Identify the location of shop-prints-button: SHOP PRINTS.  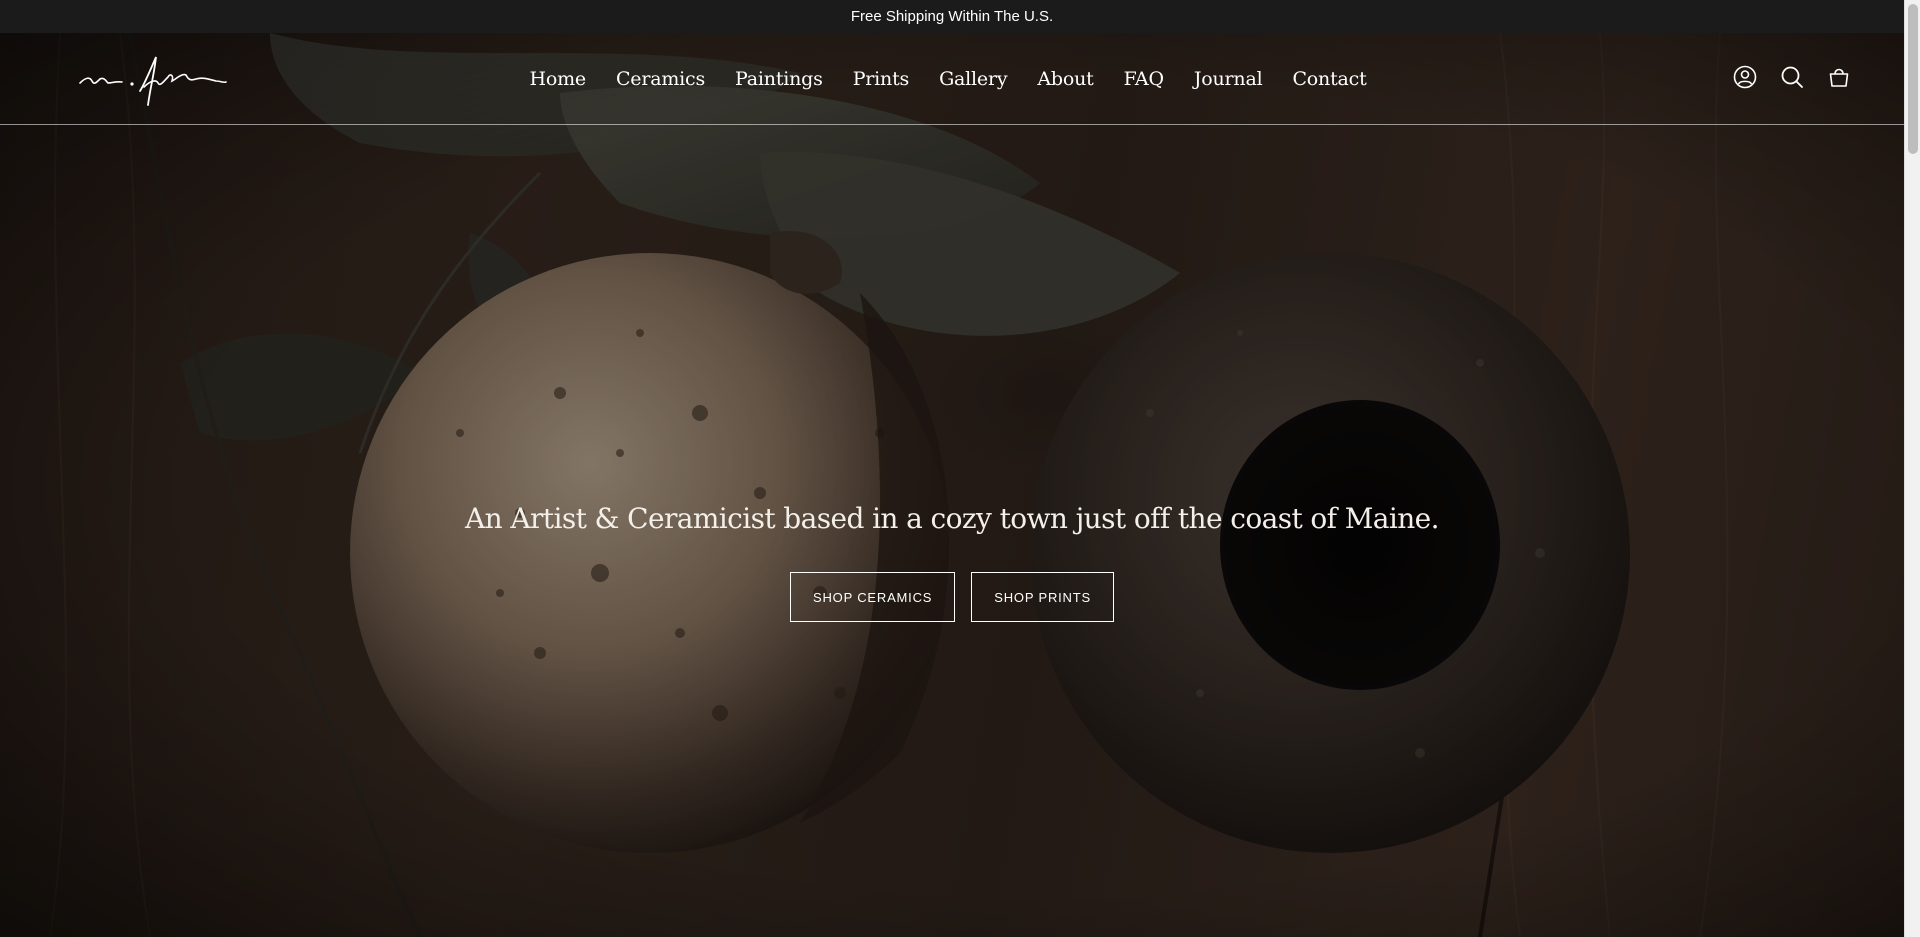
(1042, 597).